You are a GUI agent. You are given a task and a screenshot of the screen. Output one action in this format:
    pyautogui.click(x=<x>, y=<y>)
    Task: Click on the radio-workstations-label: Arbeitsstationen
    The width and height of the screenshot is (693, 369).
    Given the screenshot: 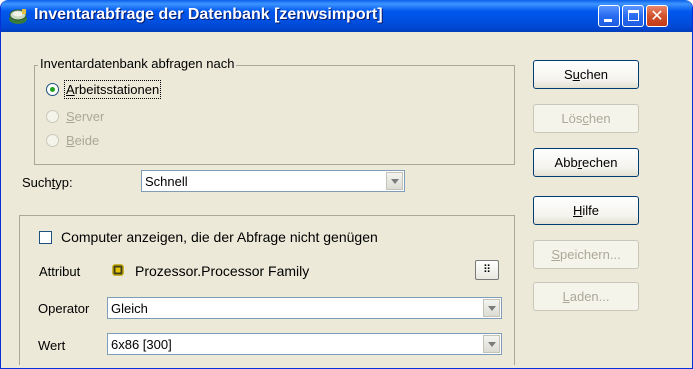 What is the action you would take?
    pyautogui.click(x=112, y=89)
    